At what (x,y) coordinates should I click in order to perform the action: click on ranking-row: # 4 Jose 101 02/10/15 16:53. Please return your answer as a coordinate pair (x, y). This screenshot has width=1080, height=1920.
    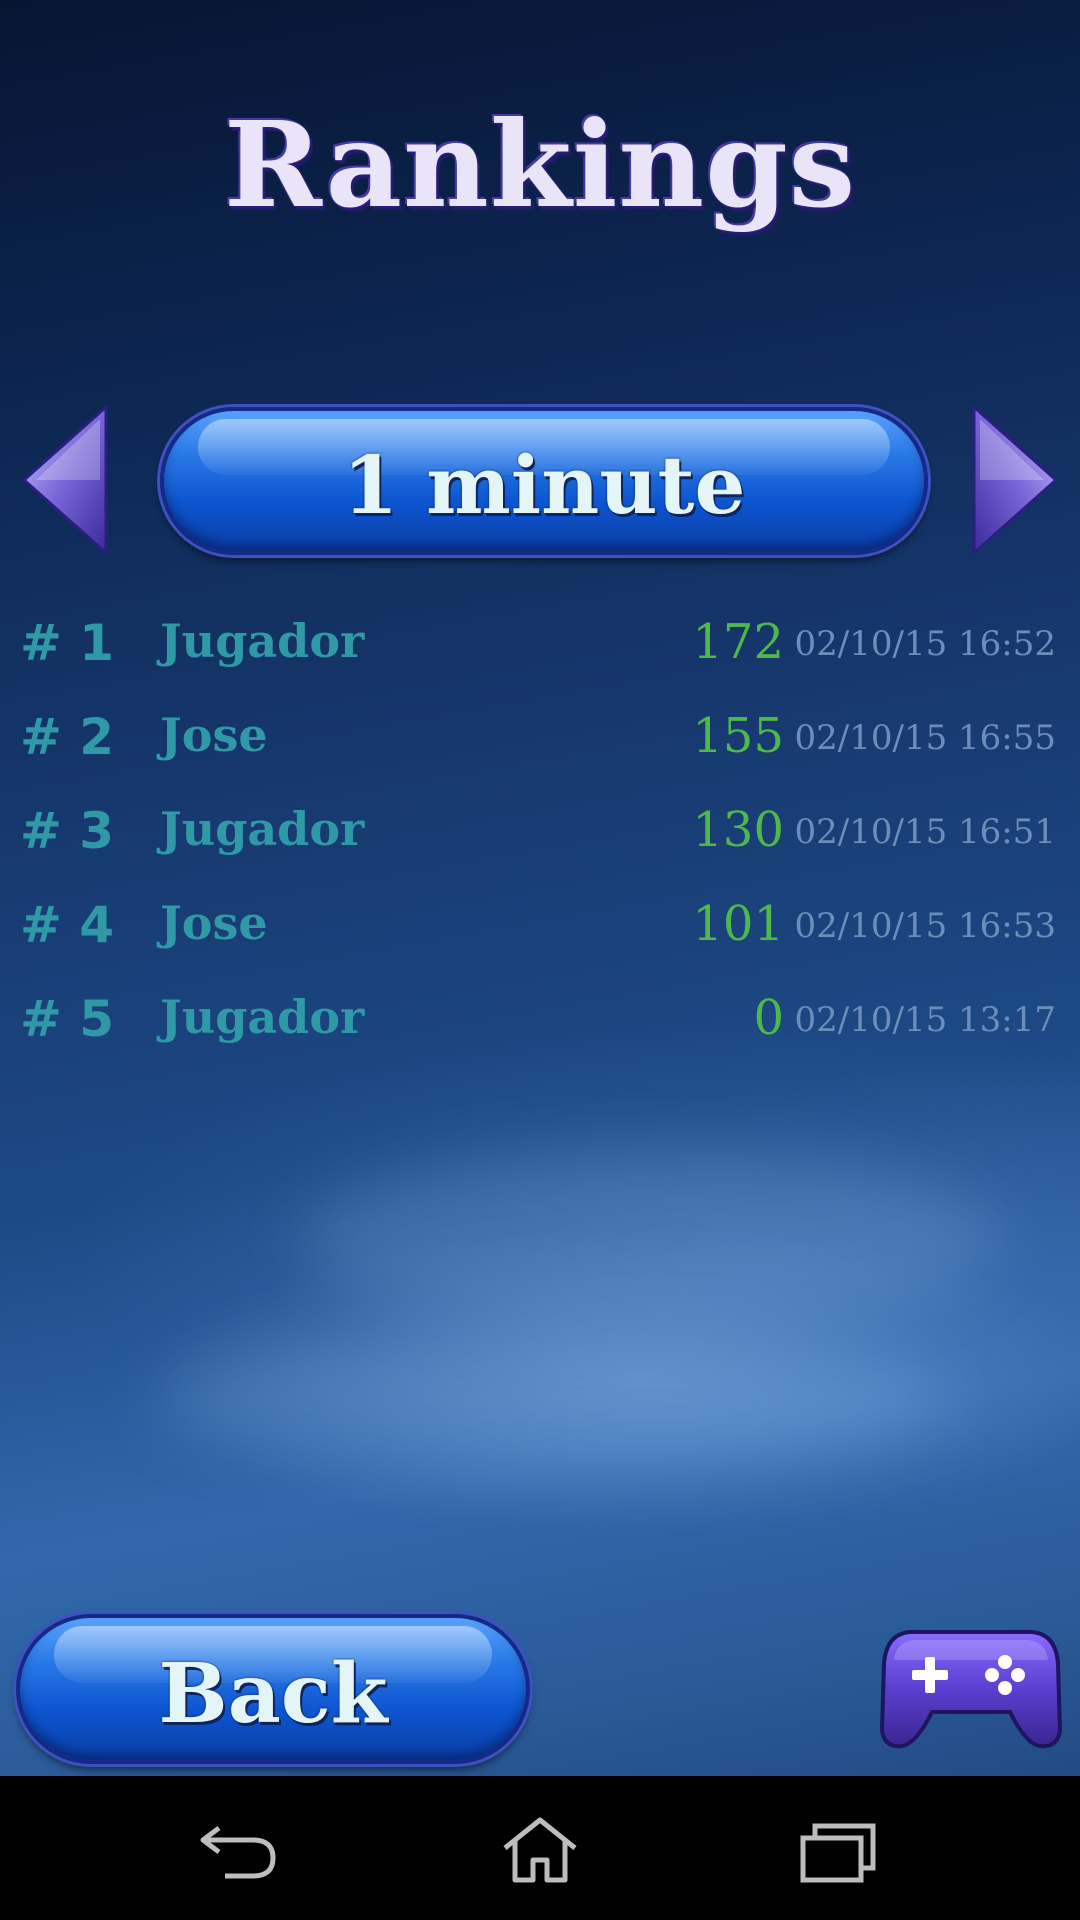
    Looking at the image, I should click on (540, 929).